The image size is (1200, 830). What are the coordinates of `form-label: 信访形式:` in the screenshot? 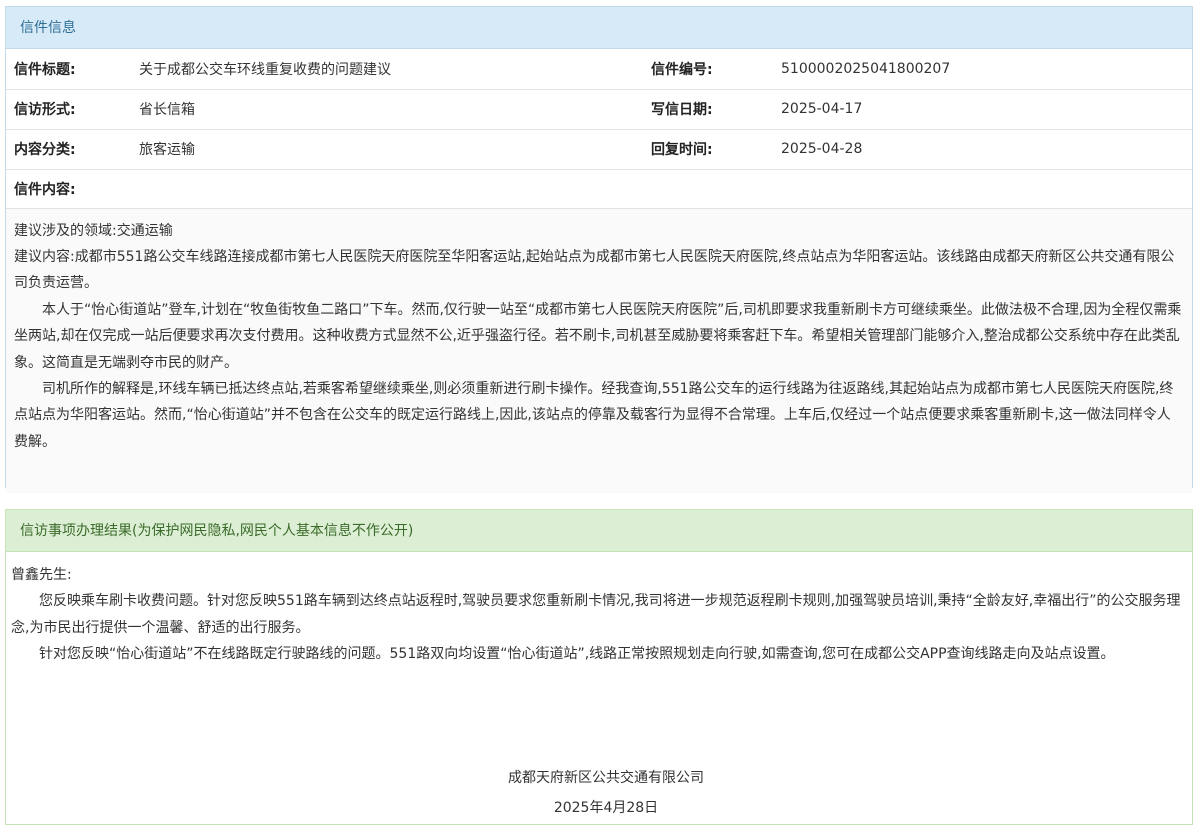 It's located at (68, 109).